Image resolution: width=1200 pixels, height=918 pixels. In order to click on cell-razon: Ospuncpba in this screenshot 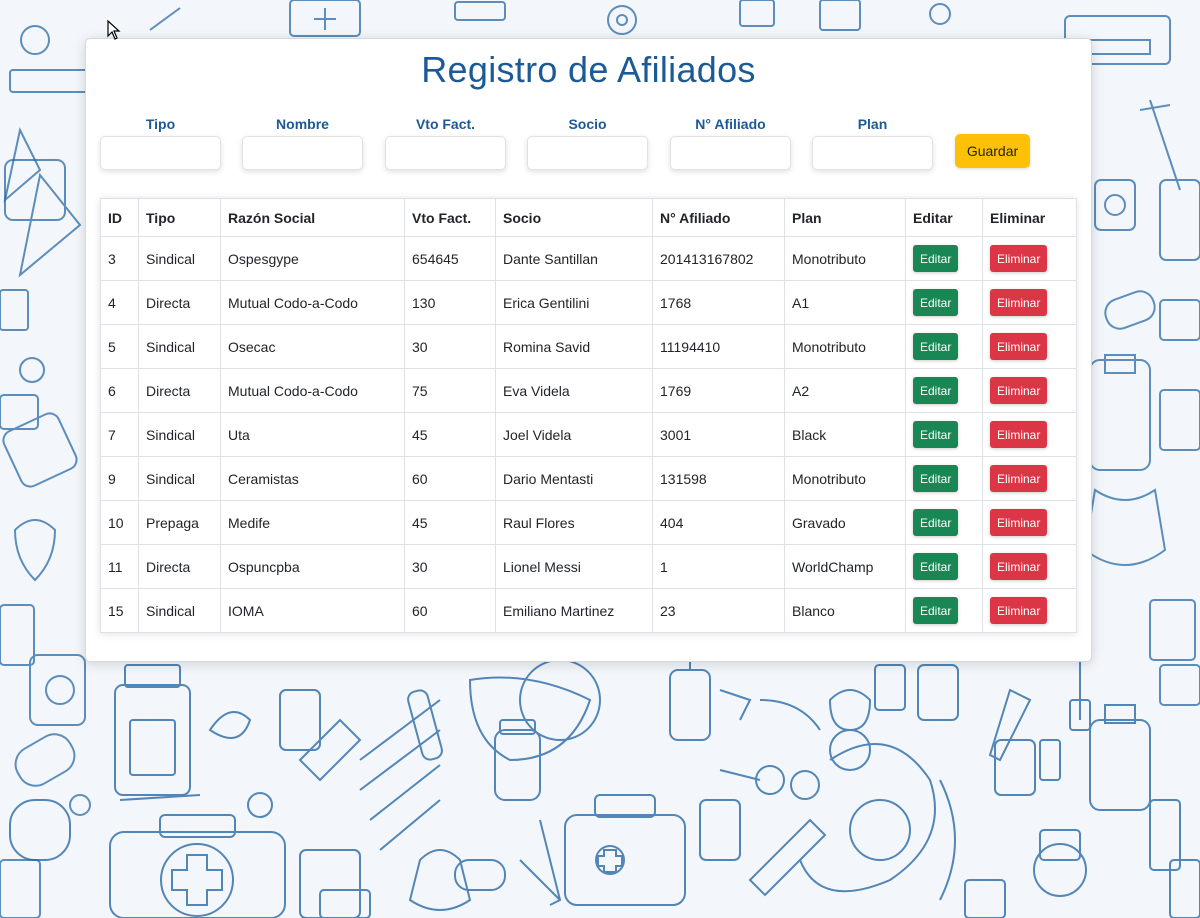, I will do `click(312, 566)`.